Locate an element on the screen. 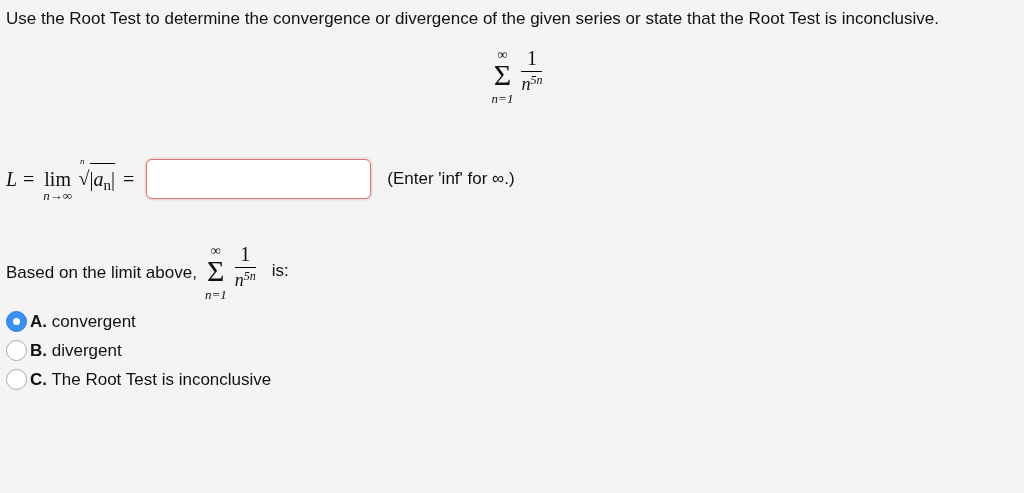 The height and width of the screenshot is (493, 1024). hint-text: (Enter 'inf' for ∞.) is located at coordinates (451, 178).